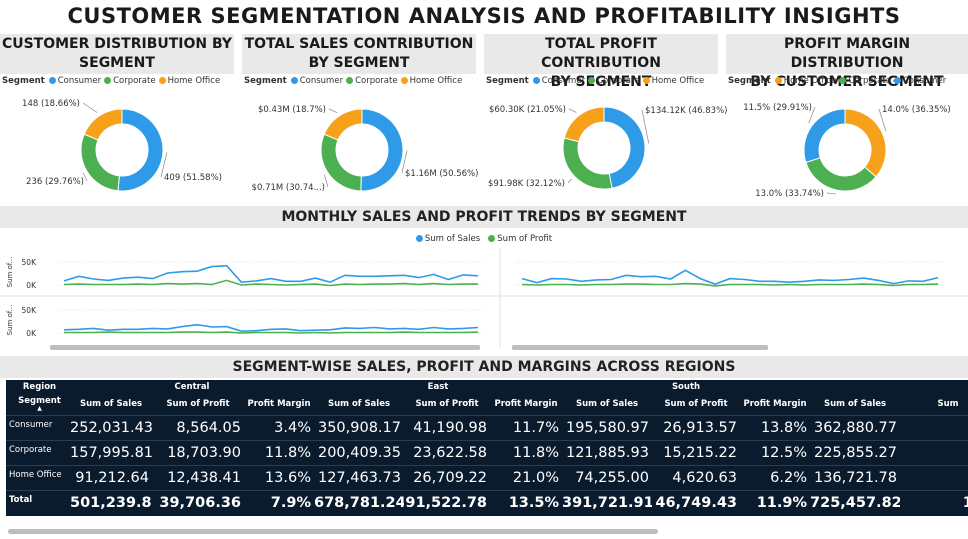 The image size is (968, 539). What do you see at coordinates (934, 478) in the screenshot?
I see `value-cell: 1` at bounding box center [934, 478].